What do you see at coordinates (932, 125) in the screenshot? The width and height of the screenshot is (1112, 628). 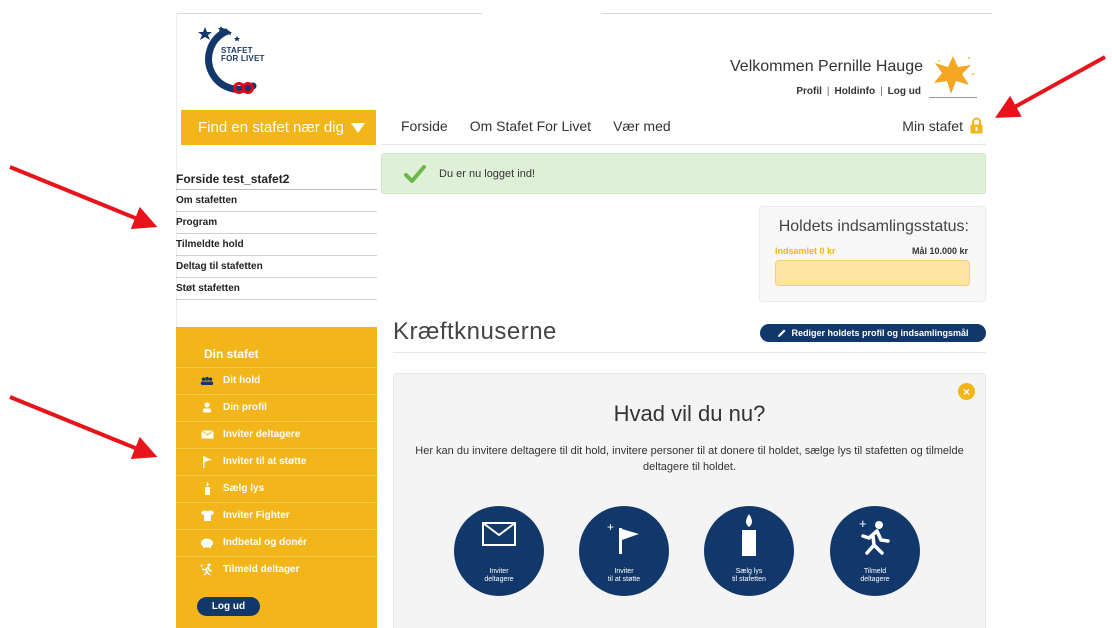 I see `my-relay-label: Min stafet` at bounding box center [932, 125].